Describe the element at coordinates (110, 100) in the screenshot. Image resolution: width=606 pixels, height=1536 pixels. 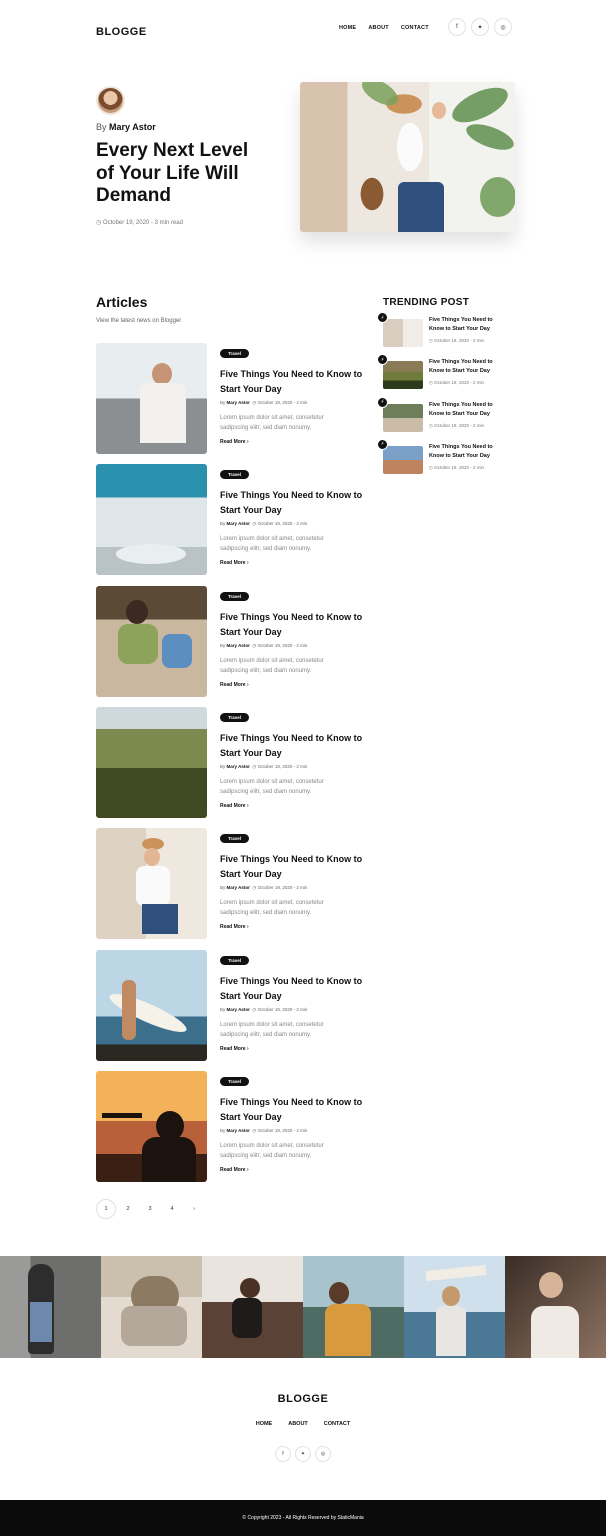
I see `author-avatar` at that location.